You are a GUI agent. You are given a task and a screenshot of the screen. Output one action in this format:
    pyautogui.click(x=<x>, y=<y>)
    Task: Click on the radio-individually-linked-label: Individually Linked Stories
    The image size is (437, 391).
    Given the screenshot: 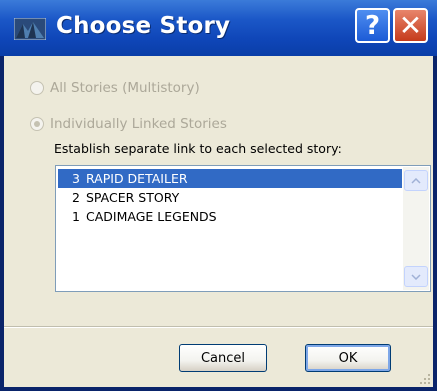 What is the action you would take?
    pyautogui.click(x=138, y=124)
    